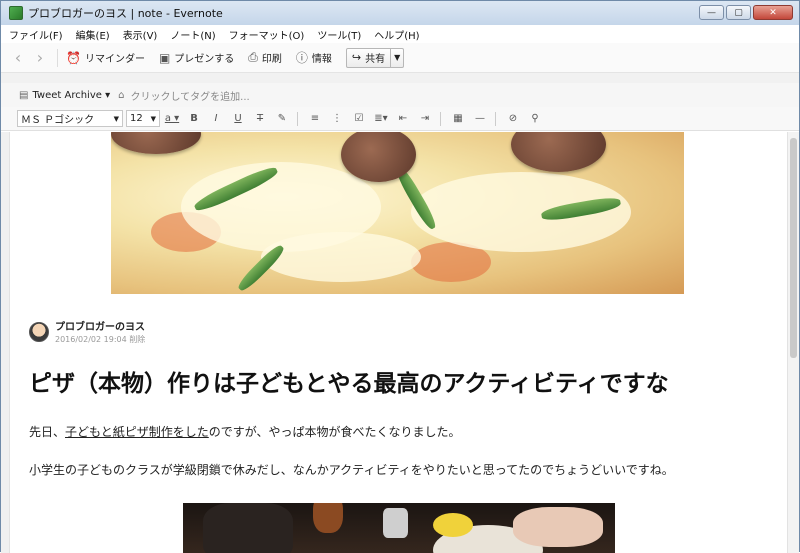  Describe the element at coordinates (100, 339) in the screenshot. I see `post-date: 2016/02/02 19:04 削除` at that location.